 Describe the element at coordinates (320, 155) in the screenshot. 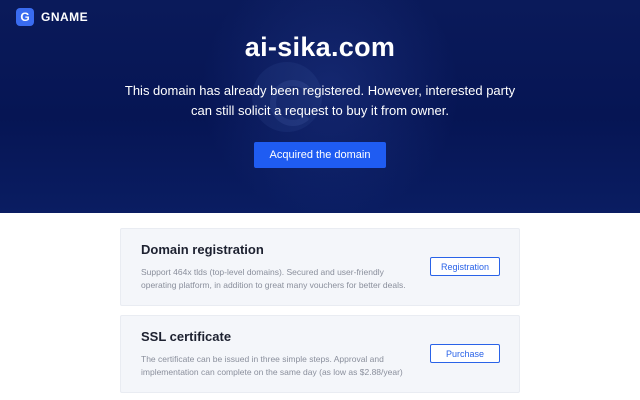

I see `acquire-domain-button: Acquired the domain` at that location.